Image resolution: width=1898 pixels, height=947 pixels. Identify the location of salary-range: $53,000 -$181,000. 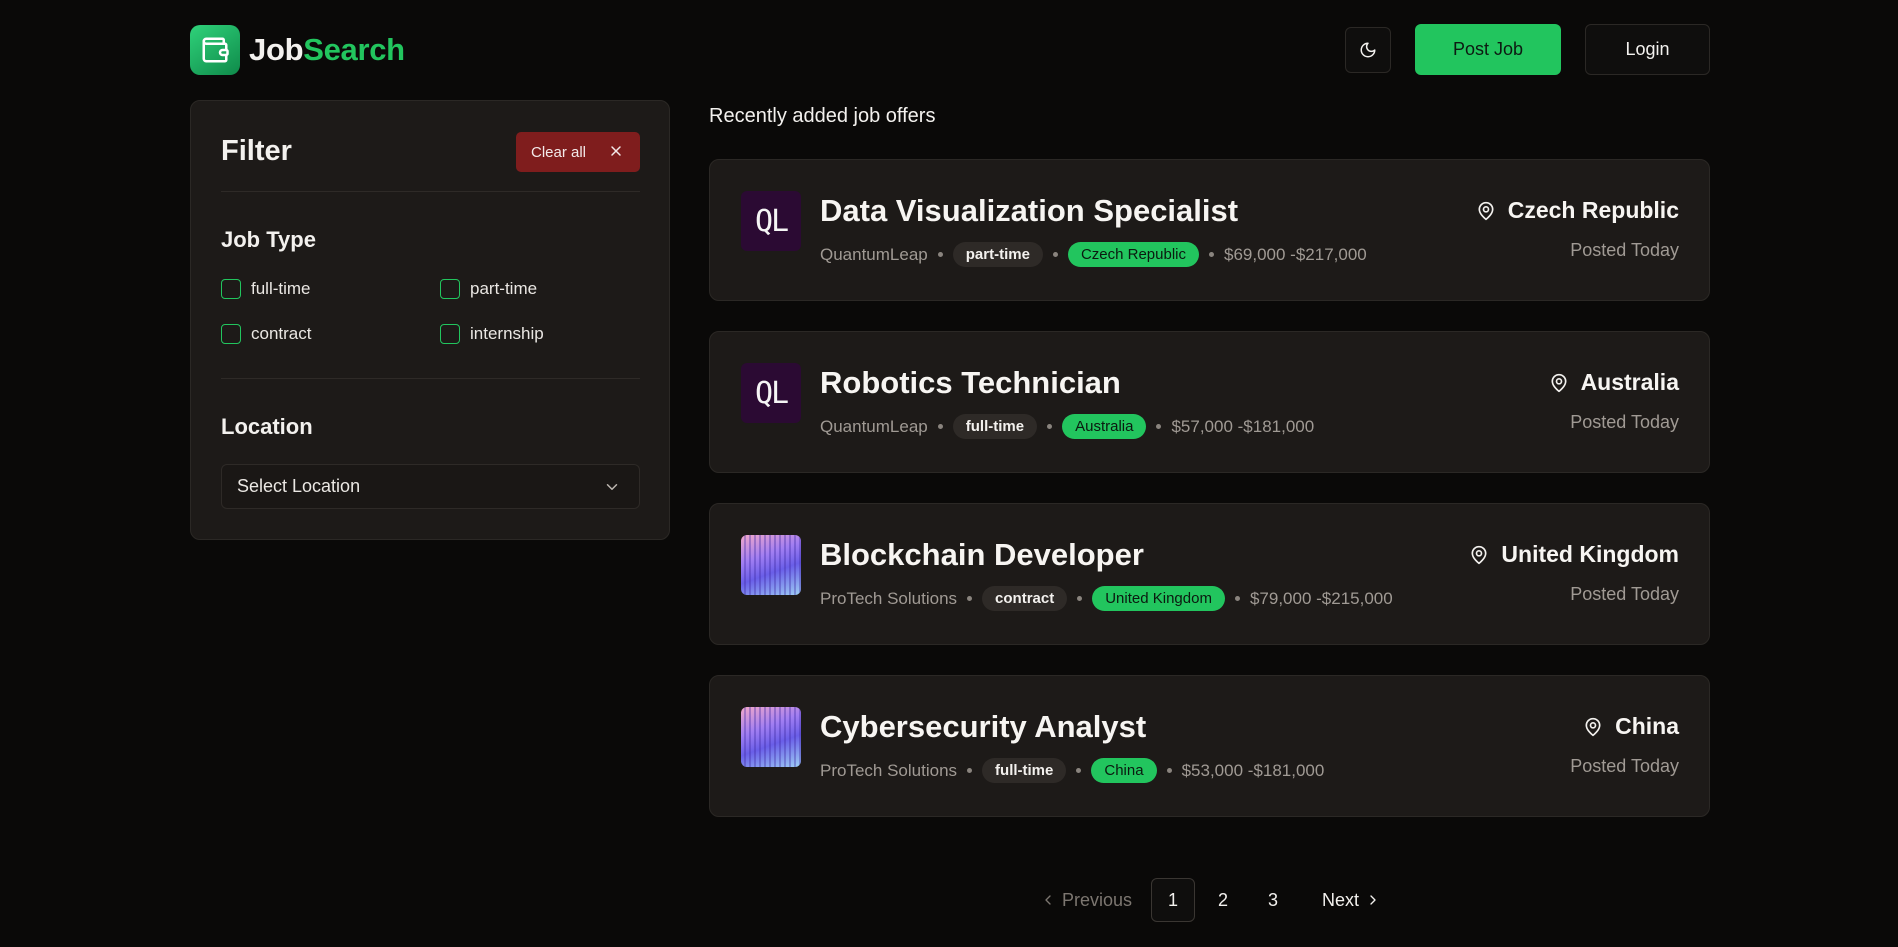
(1253, 770).